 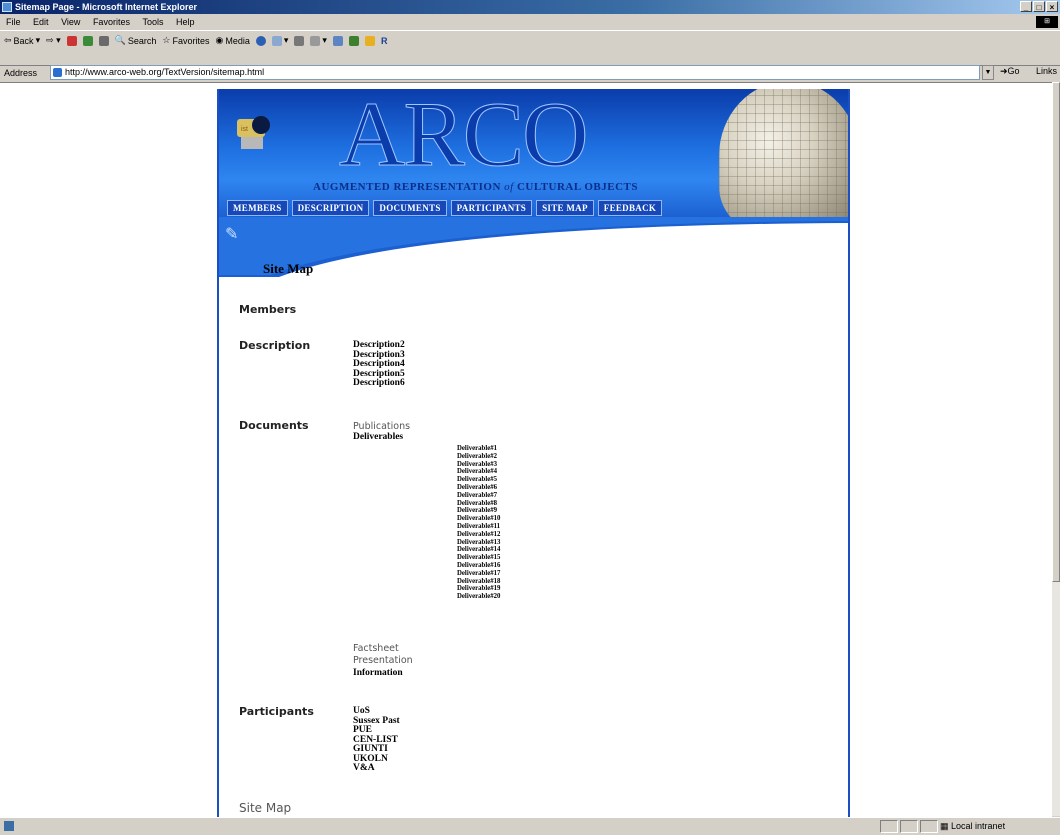 I want to click on security-zone: ▦ Local intranet, so click(x=973, y=826).